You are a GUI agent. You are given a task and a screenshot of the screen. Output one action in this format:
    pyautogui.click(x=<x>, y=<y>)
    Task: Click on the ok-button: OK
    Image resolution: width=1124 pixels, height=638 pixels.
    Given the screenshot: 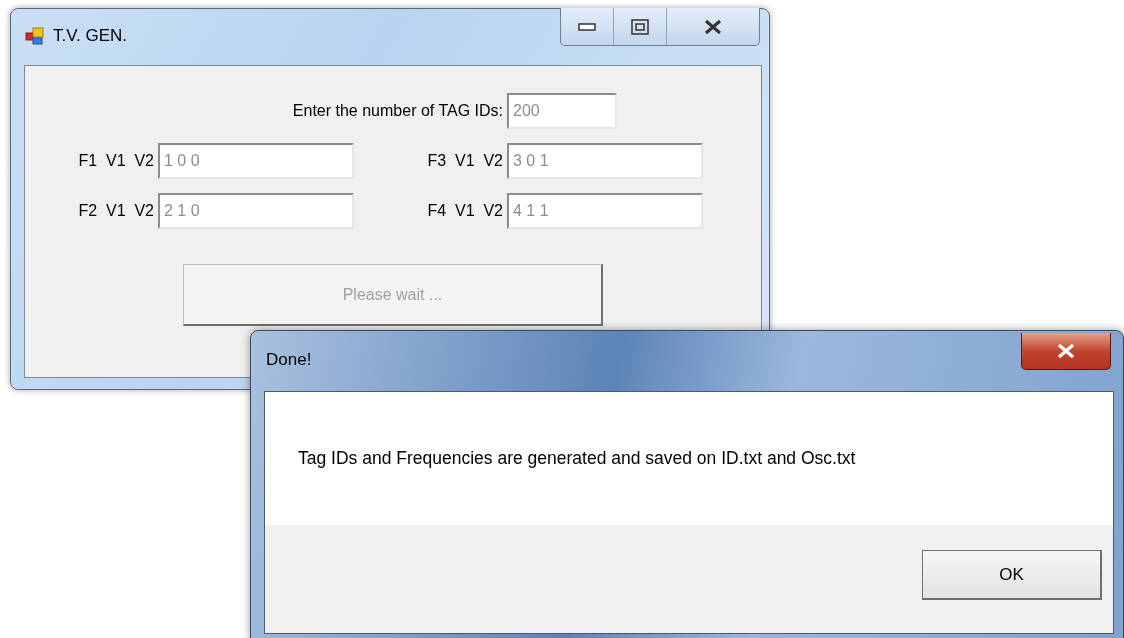 What is the action you would take?
    pyautogui.click(x=1012, y=575)
    